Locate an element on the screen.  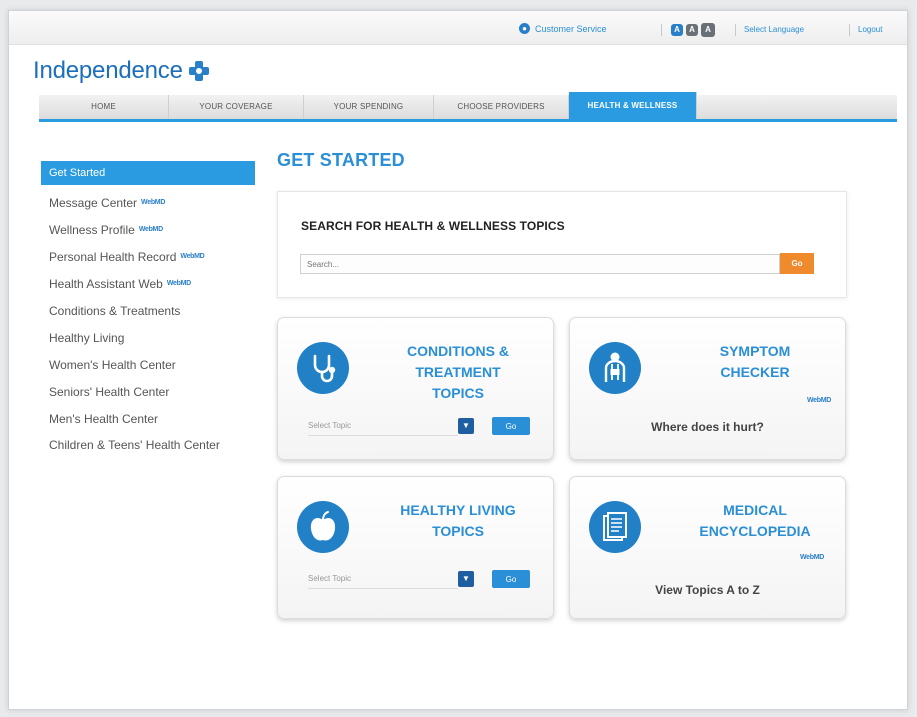
encyclopedia-icon is located at coordinates (615, 527).